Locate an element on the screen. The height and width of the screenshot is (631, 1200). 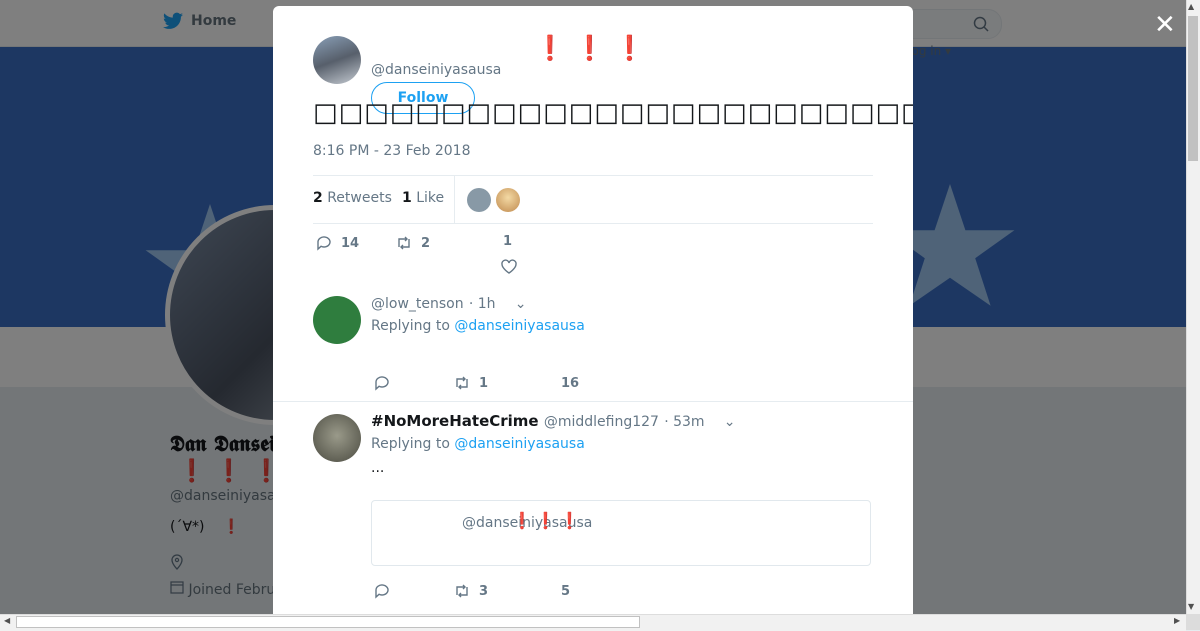
scroll-right-arrow: ▶ is located at coordinates (1177, 620).